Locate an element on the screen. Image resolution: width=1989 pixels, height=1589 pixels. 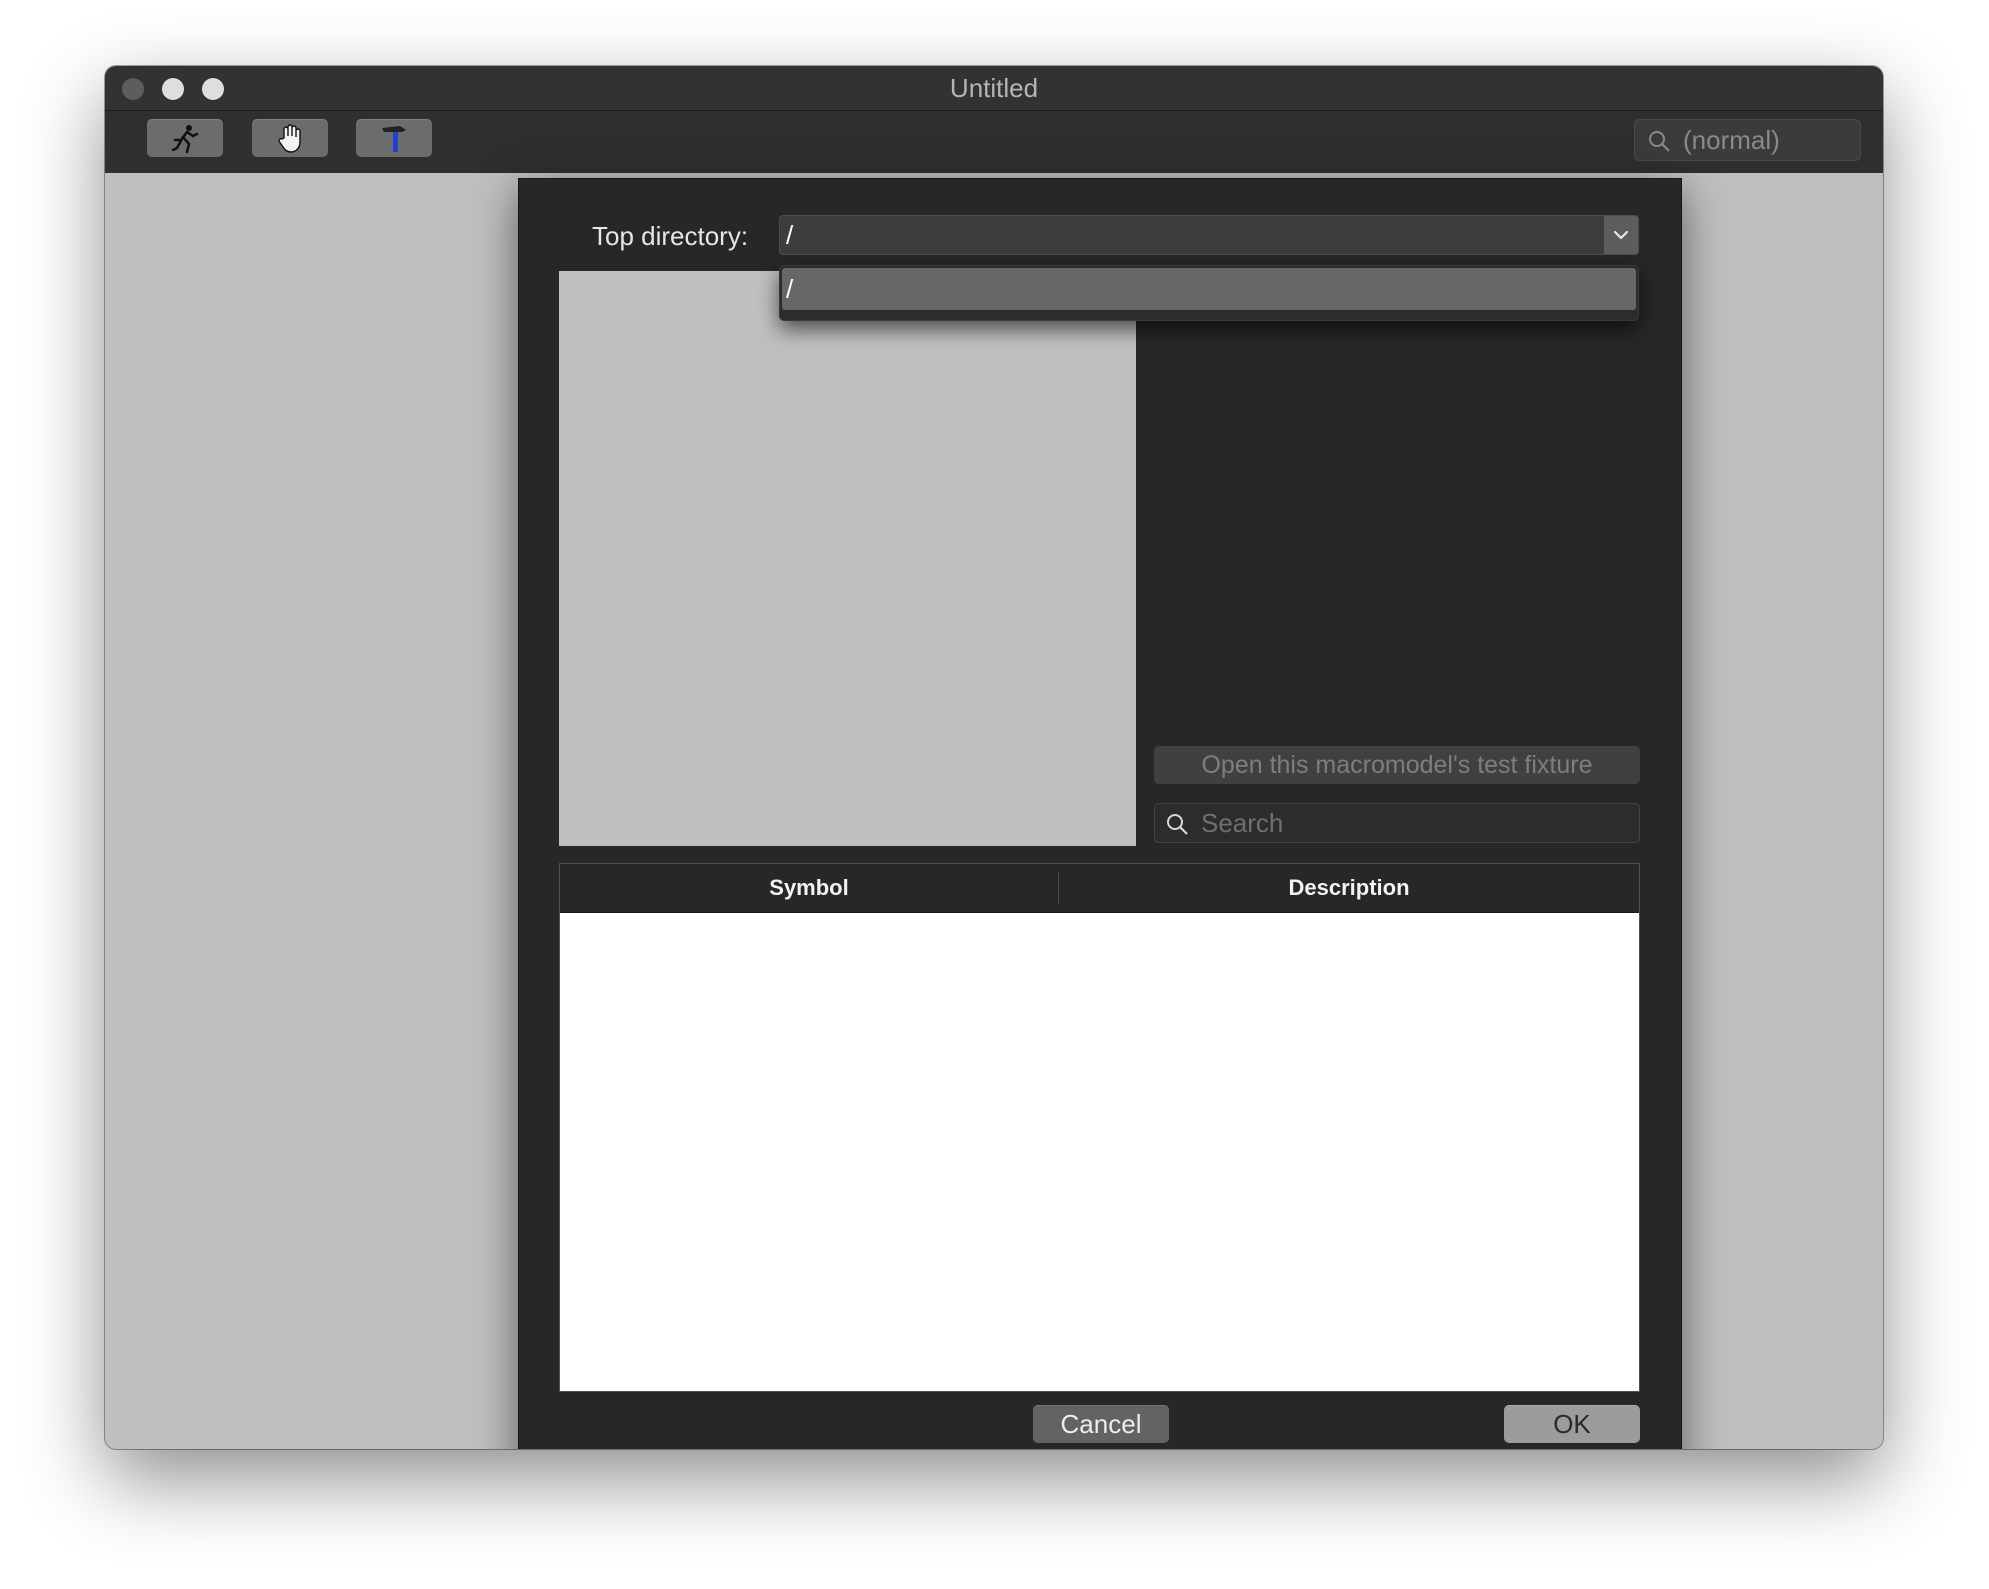
hammer-icon is located at coordinates (394, 139).